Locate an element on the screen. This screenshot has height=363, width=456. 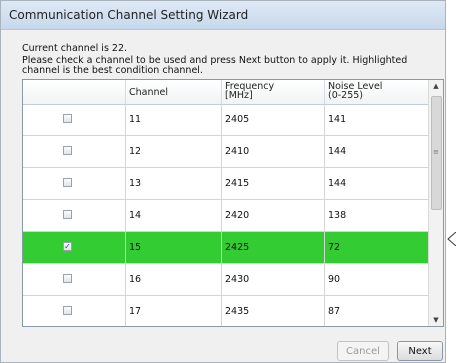
frequency-cell: 2415 is located at coordinates (273, 183).